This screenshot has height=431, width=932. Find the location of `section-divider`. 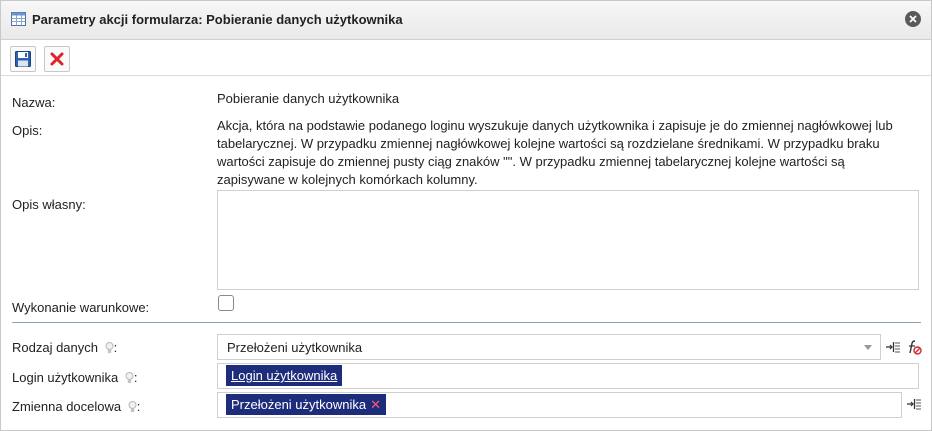

section-divider is located at coordinates (466, 322).